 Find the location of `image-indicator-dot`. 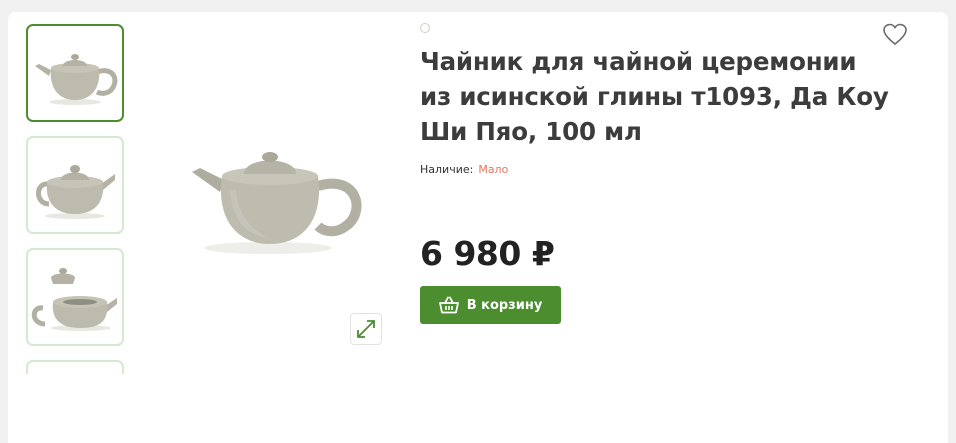

image-indicator-dot is located at coordinates (425, 28).